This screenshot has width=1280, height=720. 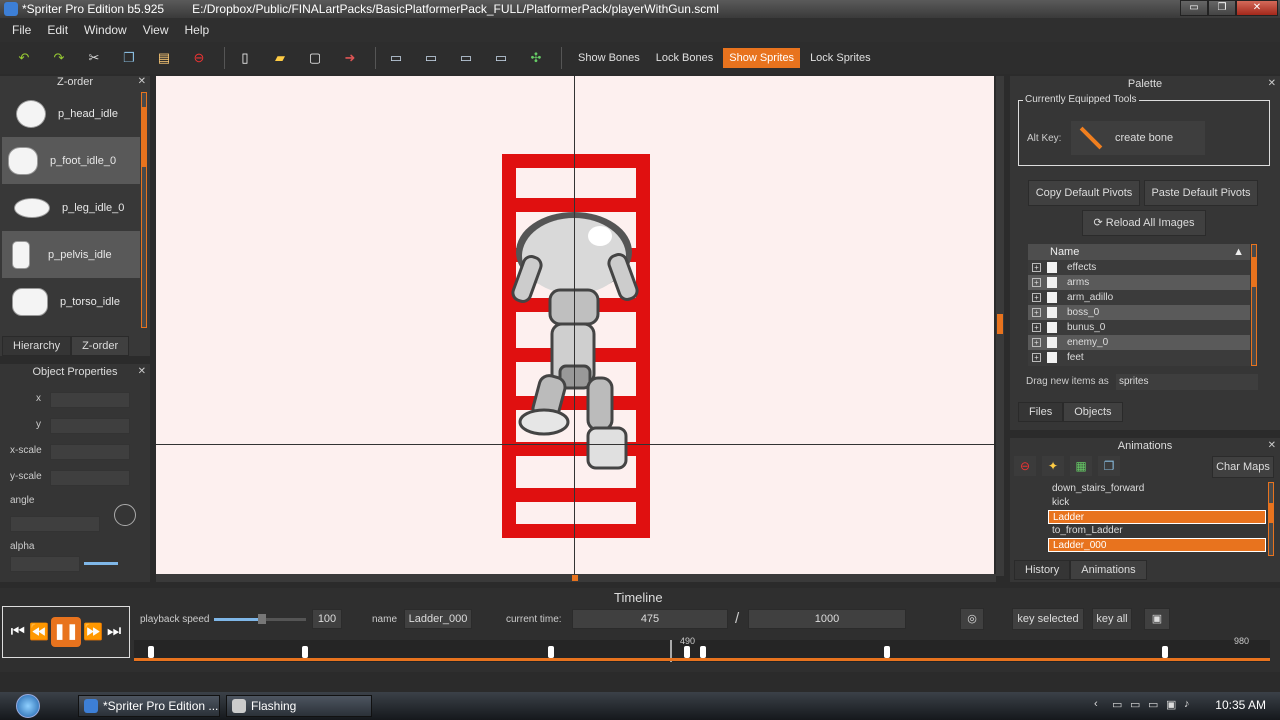 What do you see at coordinates (1042, 570) in the screenshot?
I see `tab-history: History` at bounding box center [1042, 570].